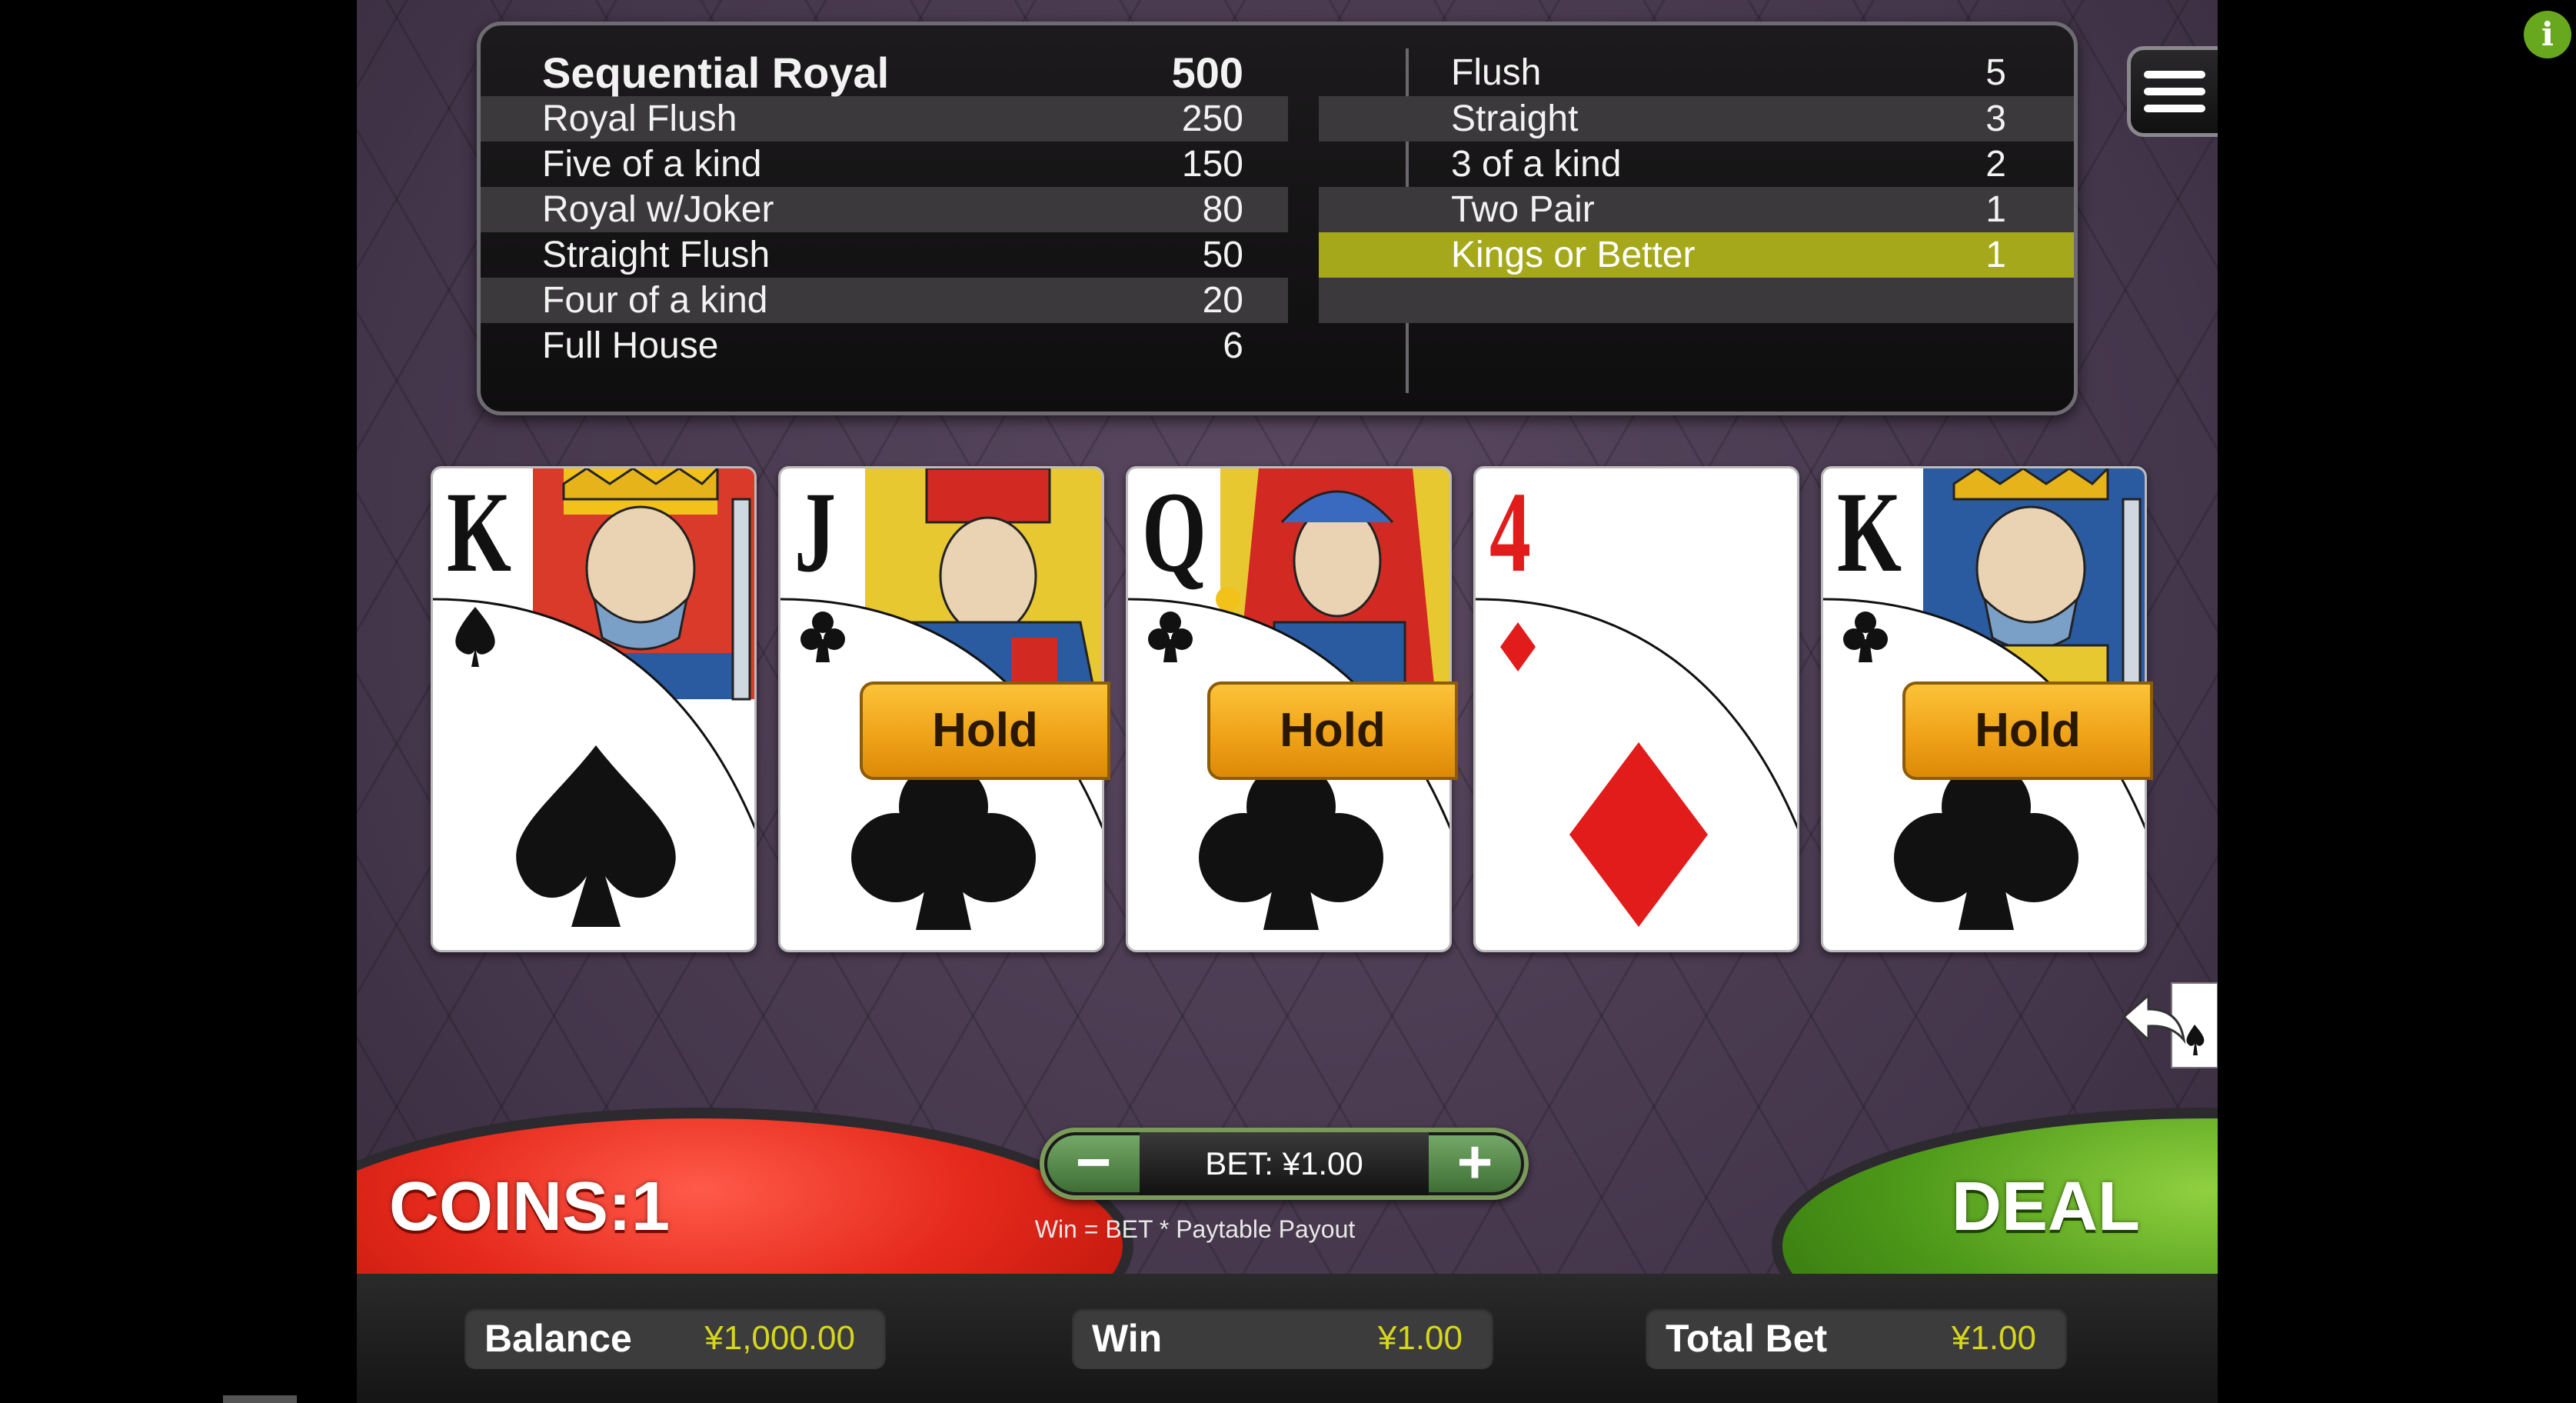 This screenshot has width=2576, height=1403. Describe the element at coordinates (1636, 709) in the screenshot. I see `card-4: 4` at that location.